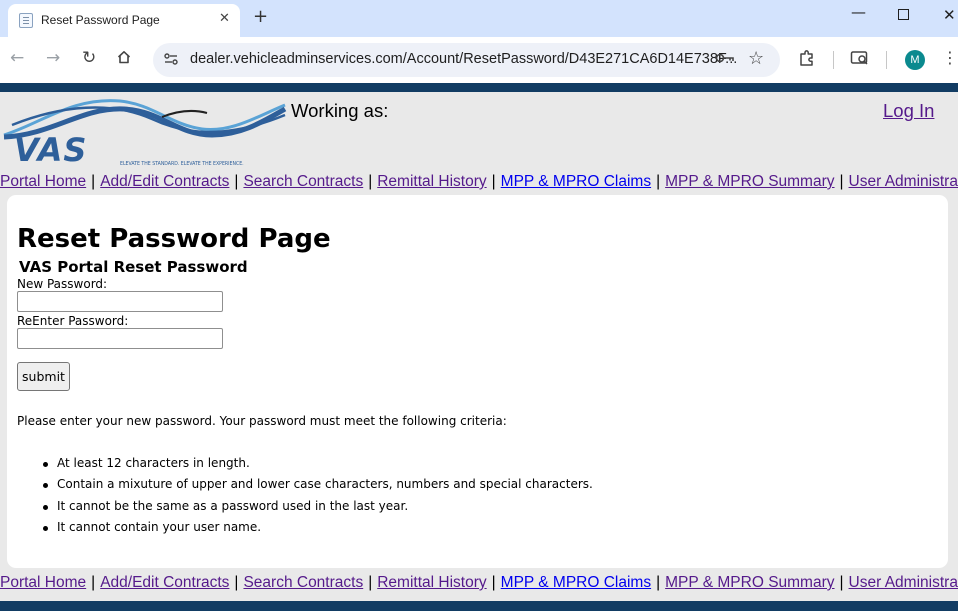 Image resolution: width=958 pixels, height=611 pixels. Describe the element at coordinates (318, 466) in the screenshot. I see `list-item: At least 12 characters in length.` at that location.